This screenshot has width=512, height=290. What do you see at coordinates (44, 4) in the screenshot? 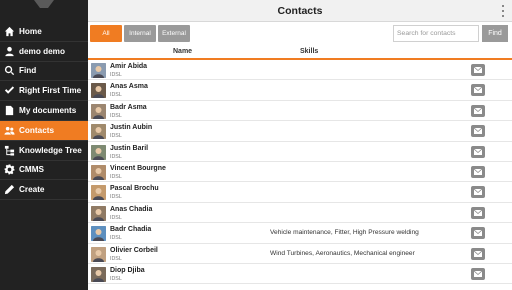
I see `app-logo` at bounding box center [44, 4].